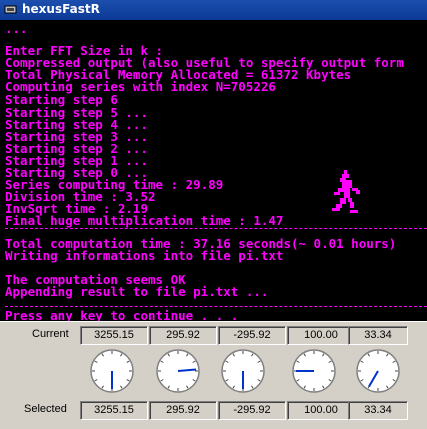 The height and width of the screenshot is (429, 427). What do you see at coordinates (183, 410) in the screenshot?
I see `selected-value-2: 295.92` at bounding box center [183, 410].